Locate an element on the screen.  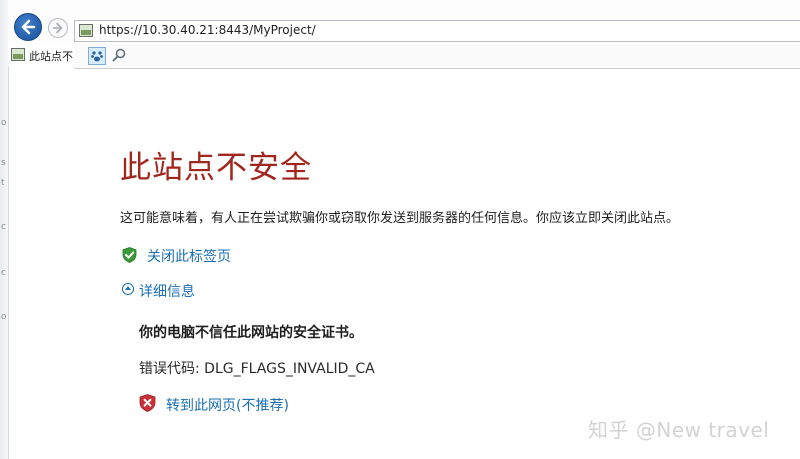
tab-current: 此站点不 is located at coordinates (41, 55).